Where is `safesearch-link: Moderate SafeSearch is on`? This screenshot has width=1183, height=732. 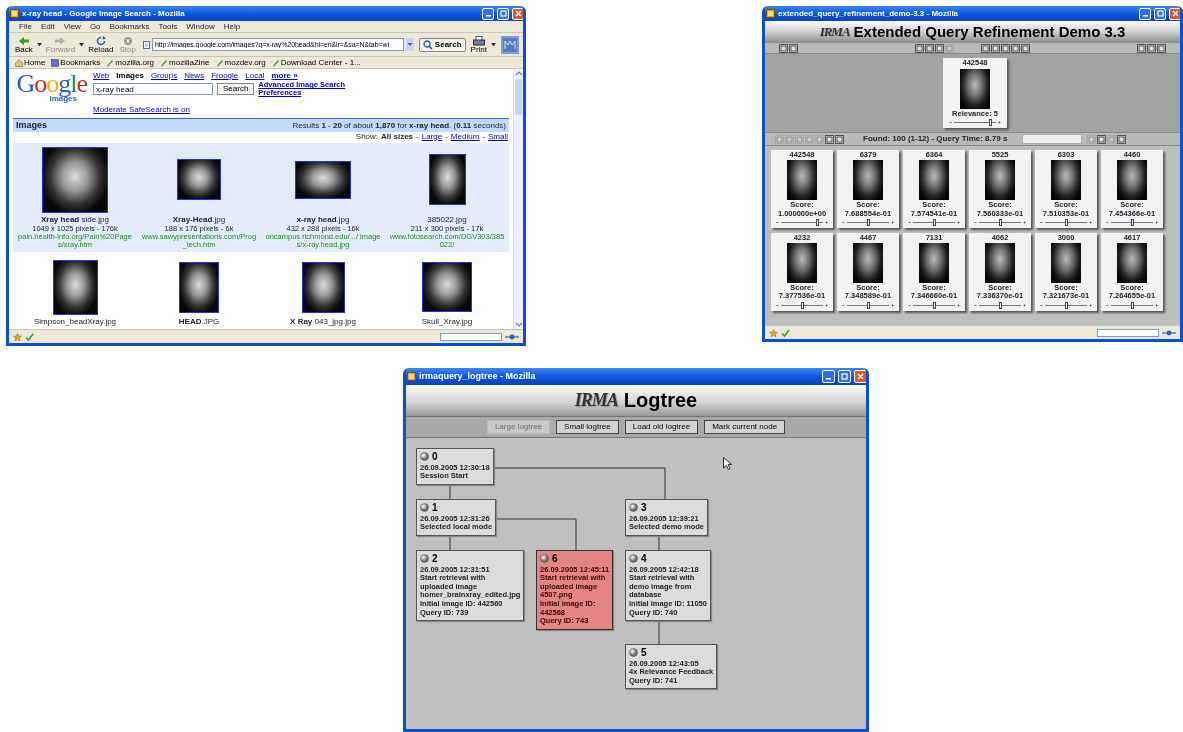
safesearch-link: Moderate SafeSearch is on is located at coordinates (141, 109).